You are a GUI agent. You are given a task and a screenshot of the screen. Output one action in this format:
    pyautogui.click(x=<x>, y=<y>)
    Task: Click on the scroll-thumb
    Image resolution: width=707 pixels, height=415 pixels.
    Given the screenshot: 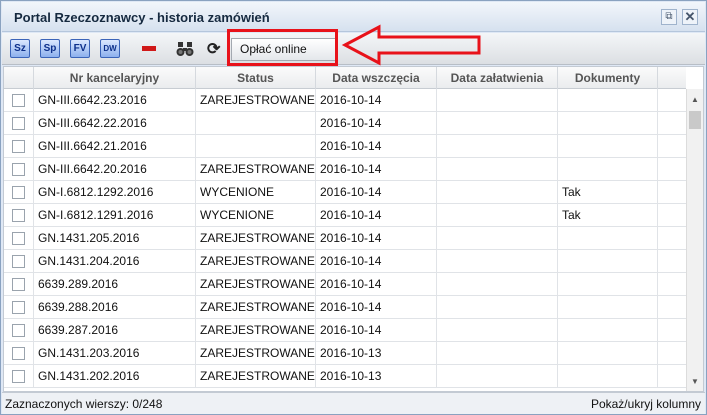 What is the action you would take?
    pyautogui.click(x=695, y=120)
    